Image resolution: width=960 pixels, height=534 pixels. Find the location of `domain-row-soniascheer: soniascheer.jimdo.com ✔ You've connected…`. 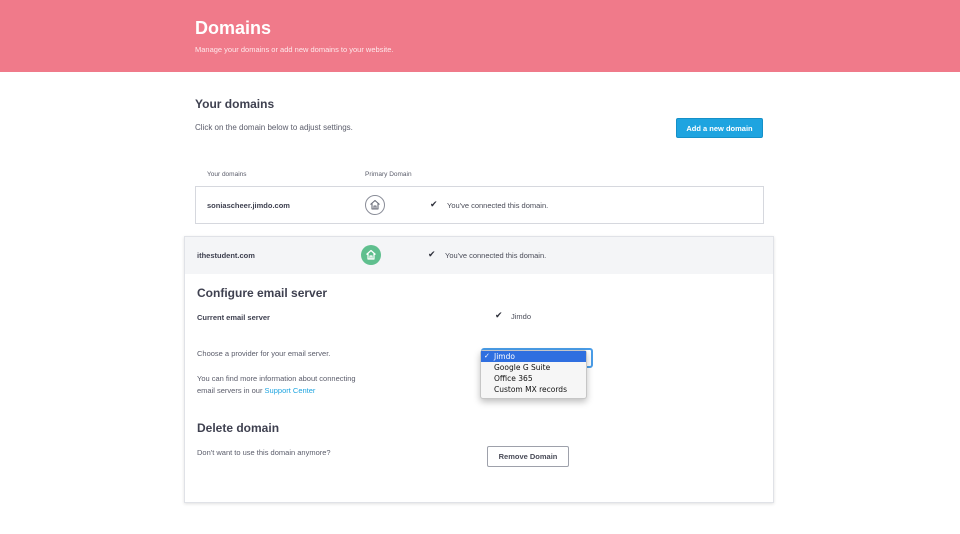

domain-row-soniascheer: soniascheer.jimdo.com ✔ You've connected… is located at coordinates (479, 205).